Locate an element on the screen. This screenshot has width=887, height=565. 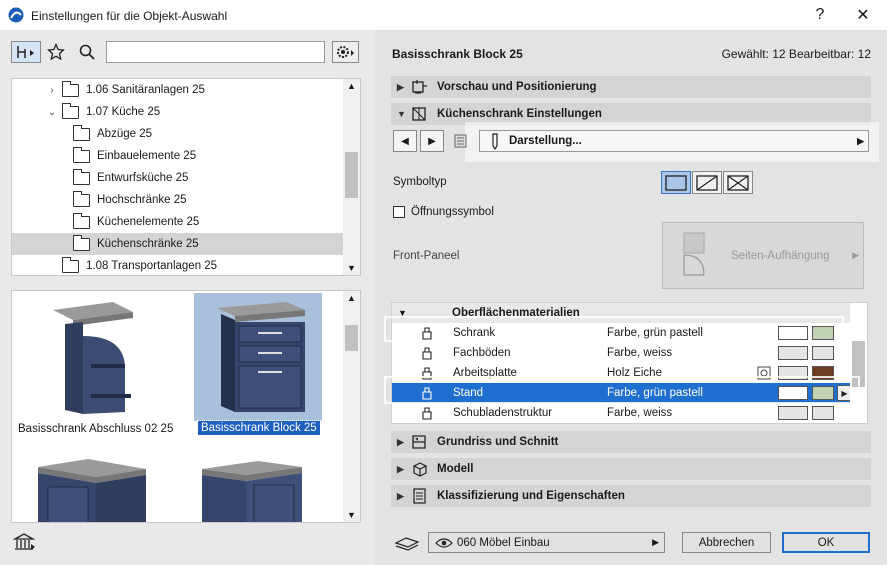
tree-item-kueche: ⌄ 1.07 Küche 25 is located at coordinates (178, 112).